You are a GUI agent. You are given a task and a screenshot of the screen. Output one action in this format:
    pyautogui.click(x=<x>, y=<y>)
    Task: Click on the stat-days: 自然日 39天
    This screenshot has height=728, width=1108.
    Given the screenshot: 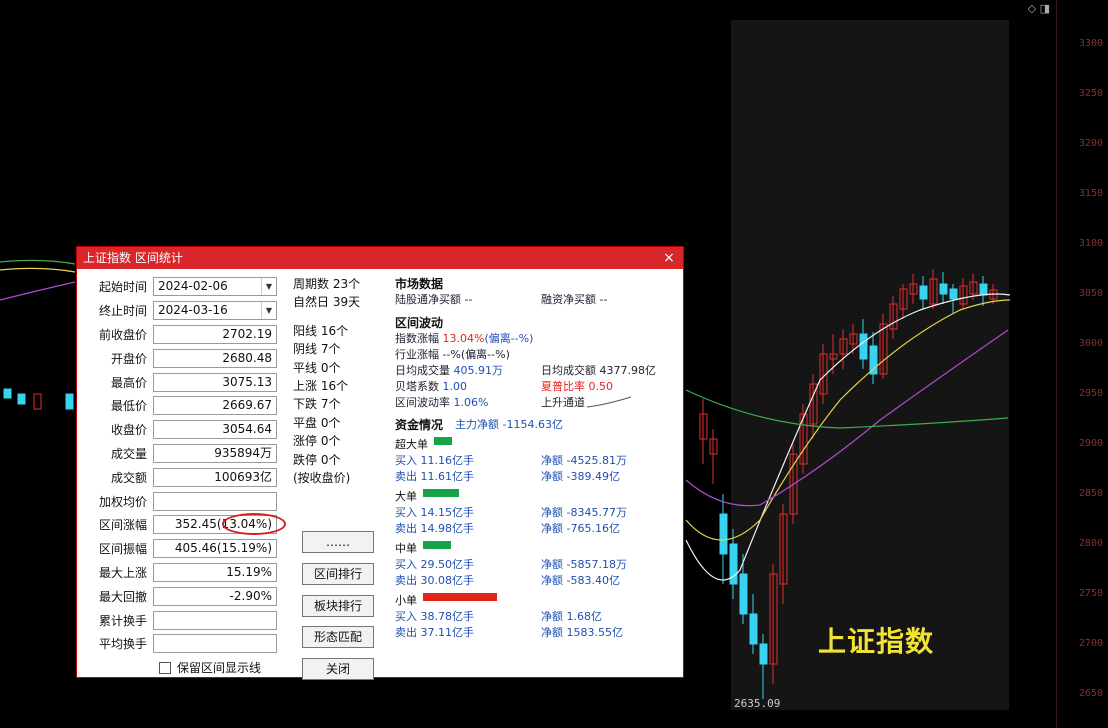 What is the action you would take?
    pyautogui.click(x=327, y=302)
    